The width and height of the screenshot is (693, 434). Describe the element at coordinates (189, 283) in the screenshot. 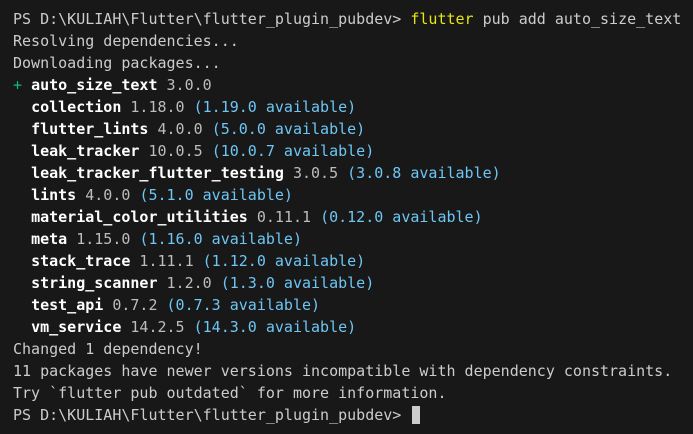

I see `package-version: 1.2.0` at that location.